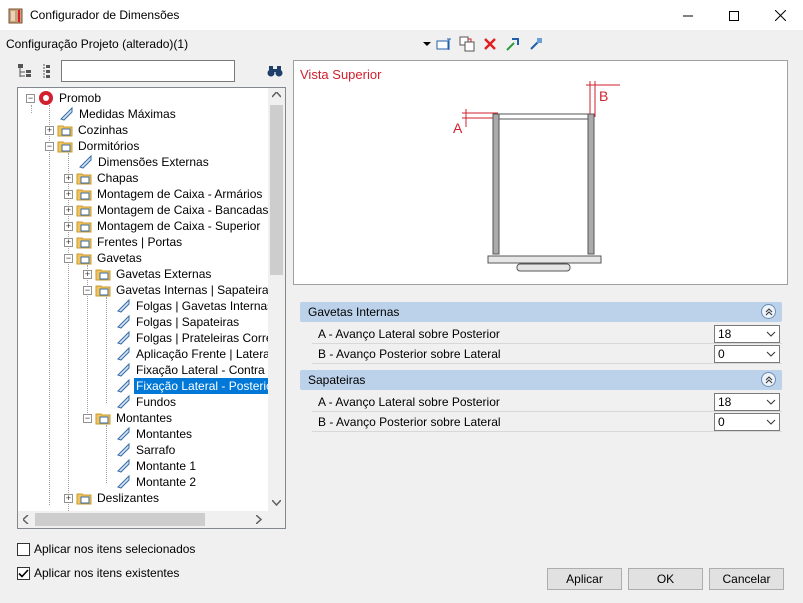  I want to click on scroll-down-icon, so click(276, 503).